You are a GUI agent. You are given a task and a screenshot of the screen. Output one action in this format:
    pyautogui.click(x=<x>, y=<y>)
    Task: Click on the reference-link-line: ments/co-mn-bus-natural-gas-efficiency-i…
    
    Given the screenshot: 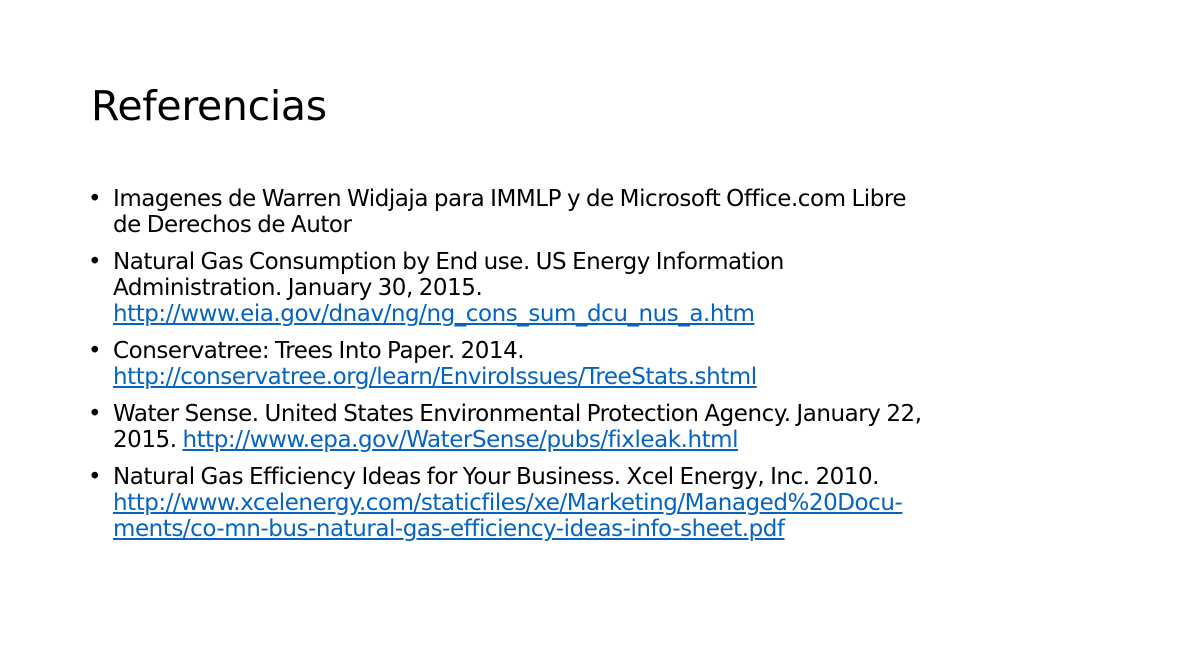 What is the action you would take?
    pyautogui.click(x=600, y=529)
    